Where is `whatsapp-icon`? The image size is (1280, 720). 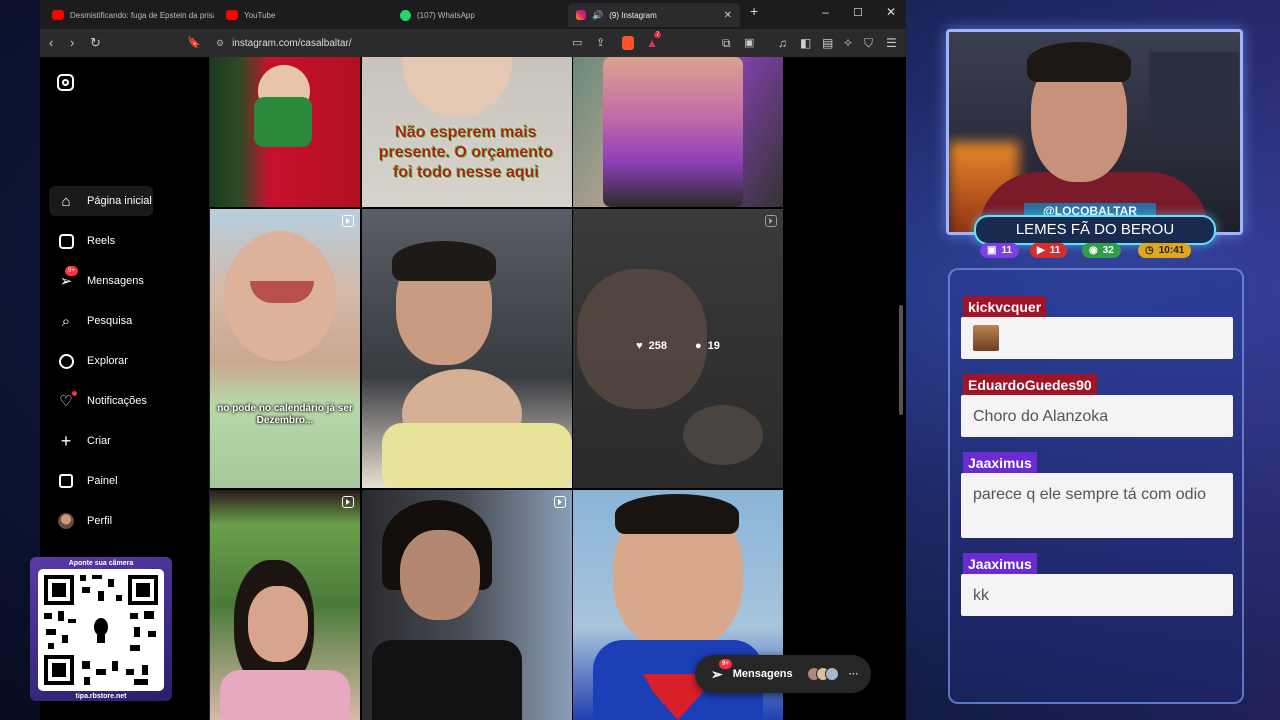 whatsapp-icon is located at coordinates (405, 15).